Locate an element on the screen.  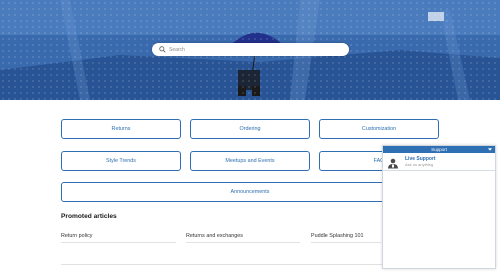
category-label: Returns is located at coordinates (121, 129).